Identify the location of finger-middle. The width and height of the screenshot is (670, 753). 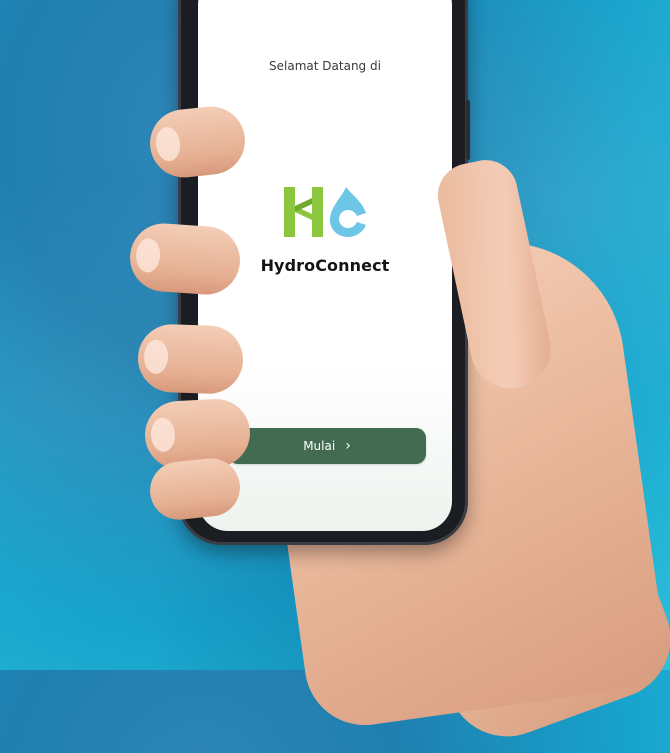
(185, 259).